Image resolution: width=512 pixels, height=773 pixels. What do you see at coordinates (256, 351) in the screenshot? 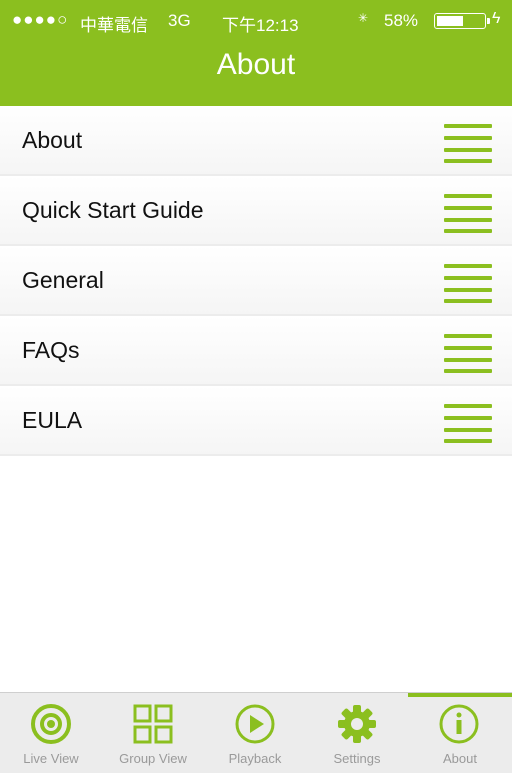
I see `menu-item-faqs: FAQs` at bounding box center [256, 351].